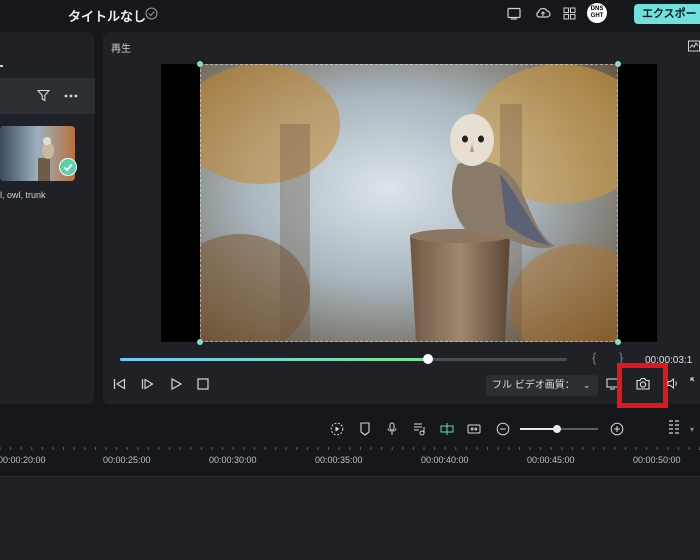 Image resolution: width=700 pixels, height=560 pixels. I want to click on marker-icon, so click(365, 429).